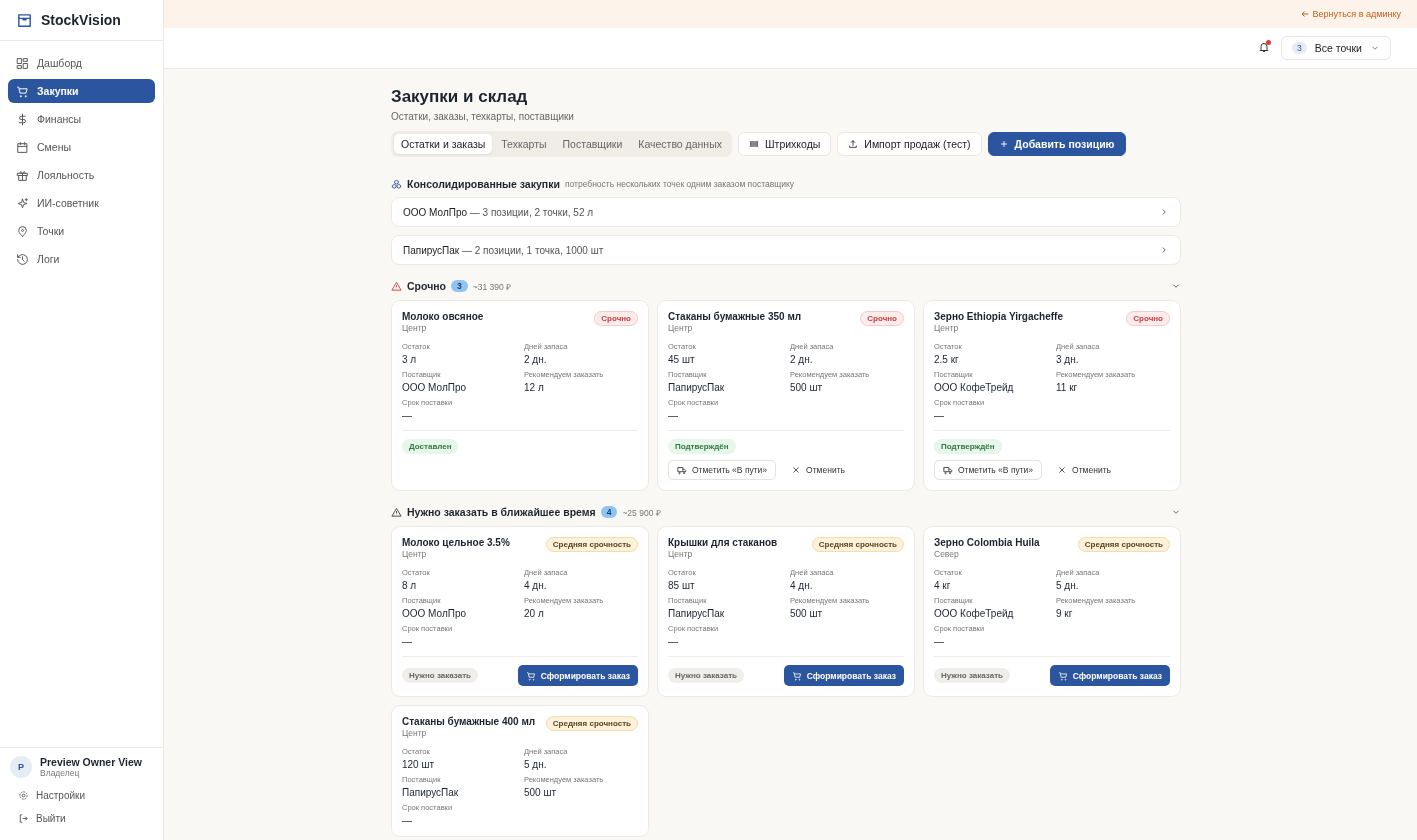 This screenshot has width=1417, height=840. What do you see at coordinates (1065, 613) in the screenshot?
I see `field-value: 9 кг` at bounding box center [1065, 613].